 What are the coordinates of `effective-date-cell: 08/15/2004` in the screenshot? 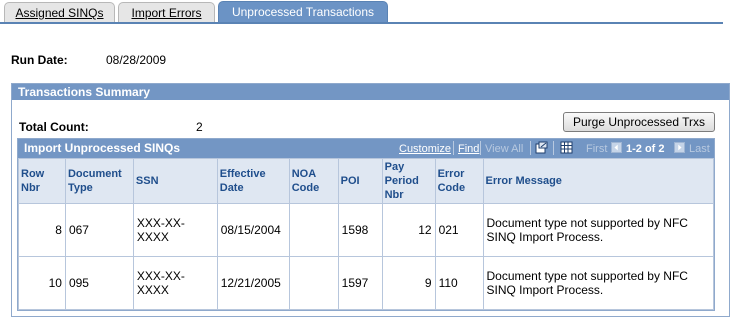 It's located at (253, 230).